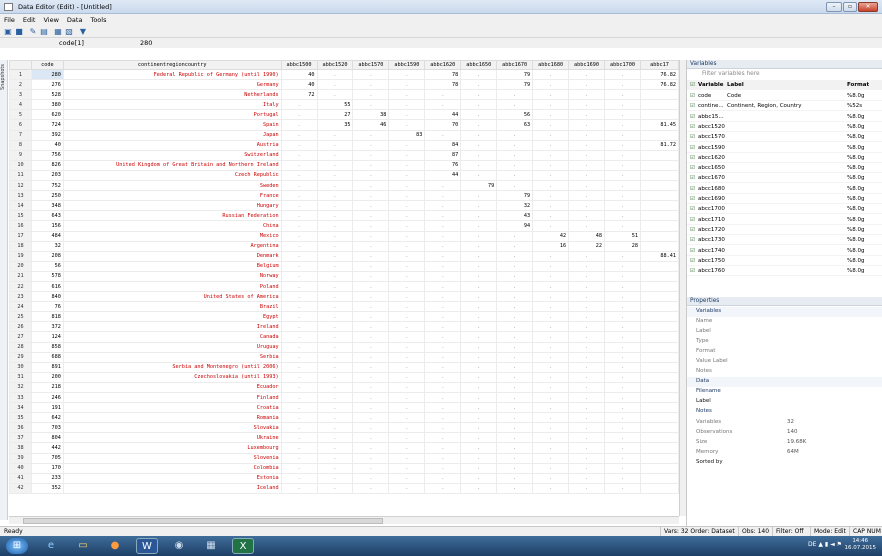  Describe the element at coordinates (371, 65) in the screenshot. I see `column-header-abbc1570: abbc1570` at that location.